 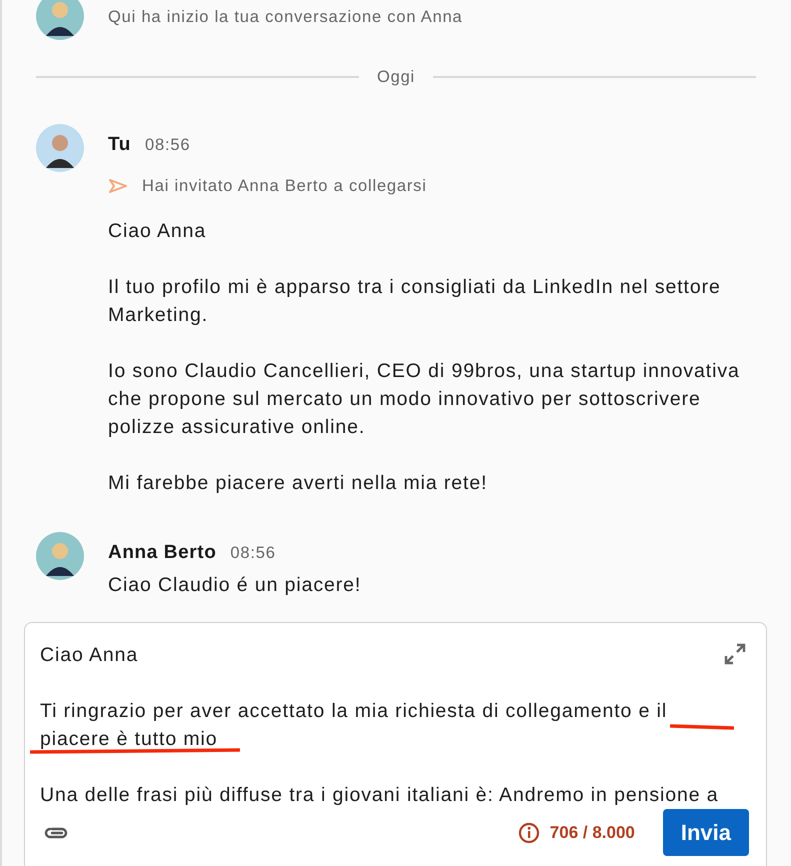 I want to click on draft-text: Ti ringrazio per aver accettato la mia richiesta di collegamento e il piacere è tutto mio, so click(x=354, y=725).